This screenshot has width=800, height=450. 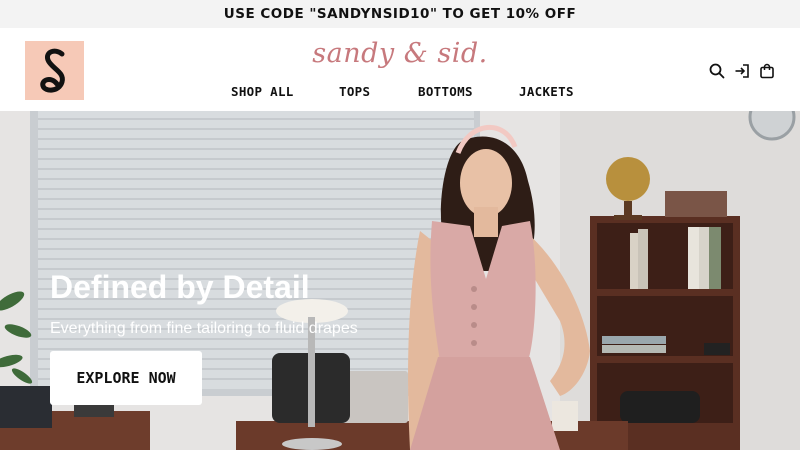 What do you see at coordinates (400, 53) in the screenshot?
I see `brand-wordmark: sandy & sid.` at bounding box center [400, 53].